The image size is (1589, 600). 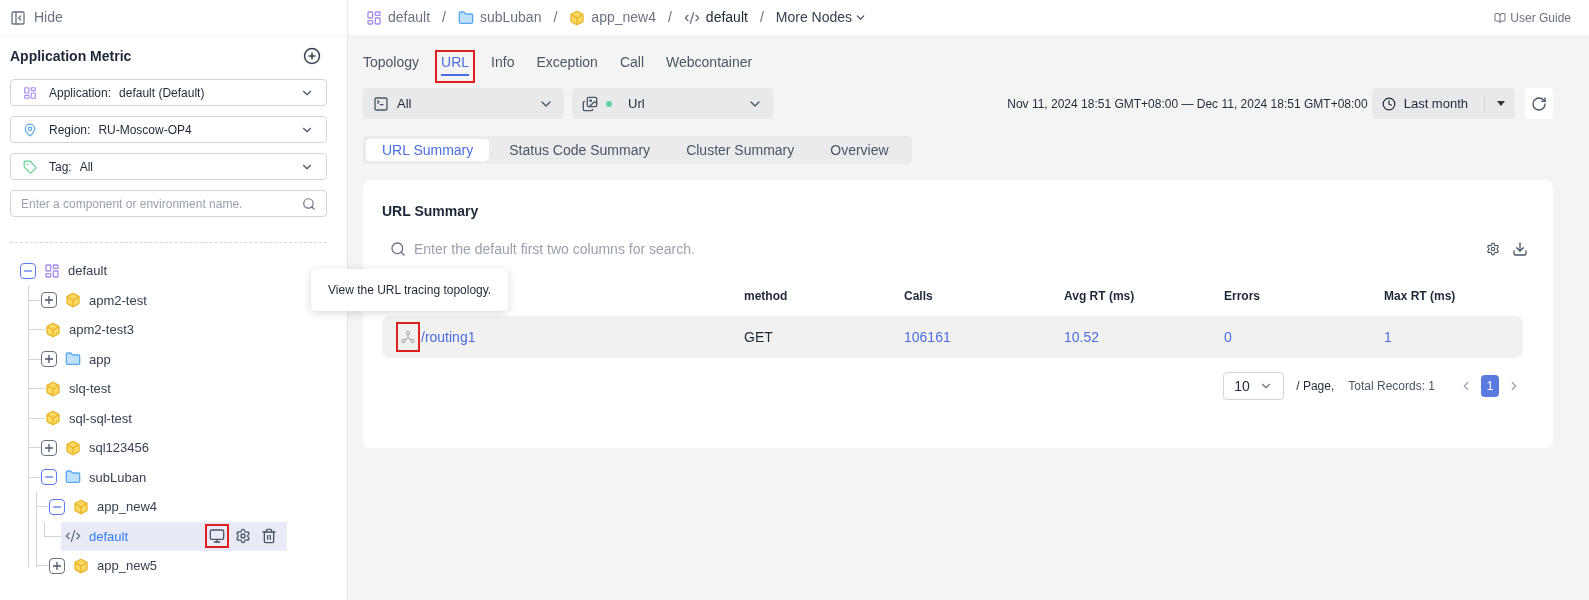 What do you see at coordinates (1304, 337) in the screenshot?
I see `metric-link: 0` at bounding box center [1304, 337].